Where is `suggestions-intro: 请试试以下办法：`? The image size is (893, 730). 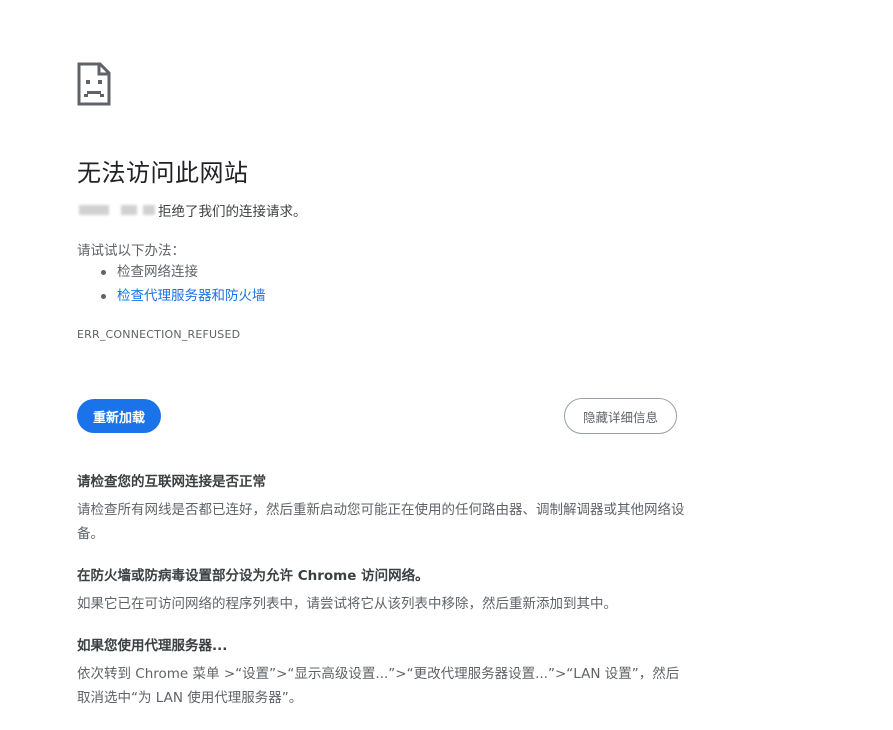
suggestions-intro: 请试试以下办法： is located at coordinates (131, 251).